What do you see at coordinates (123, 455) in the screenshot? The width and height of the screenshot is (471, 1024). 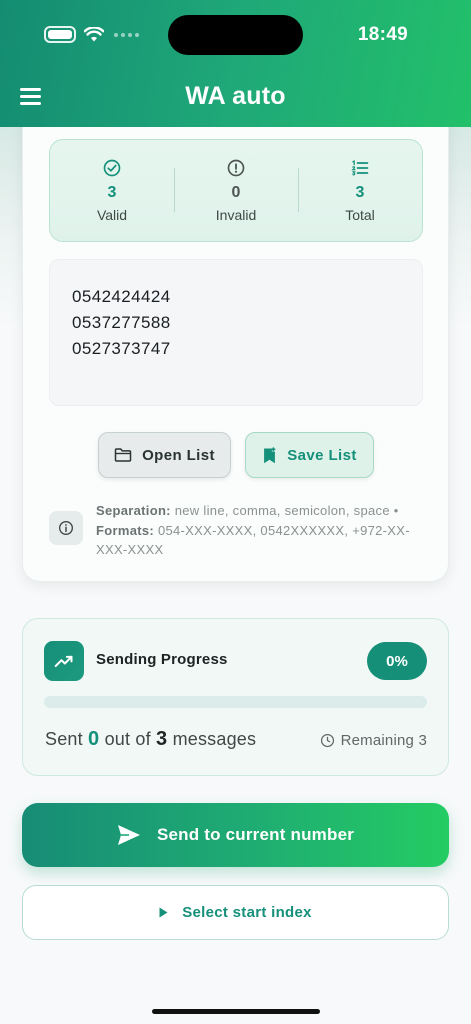 I see `folder-icon` at bounding box center [123, 455].